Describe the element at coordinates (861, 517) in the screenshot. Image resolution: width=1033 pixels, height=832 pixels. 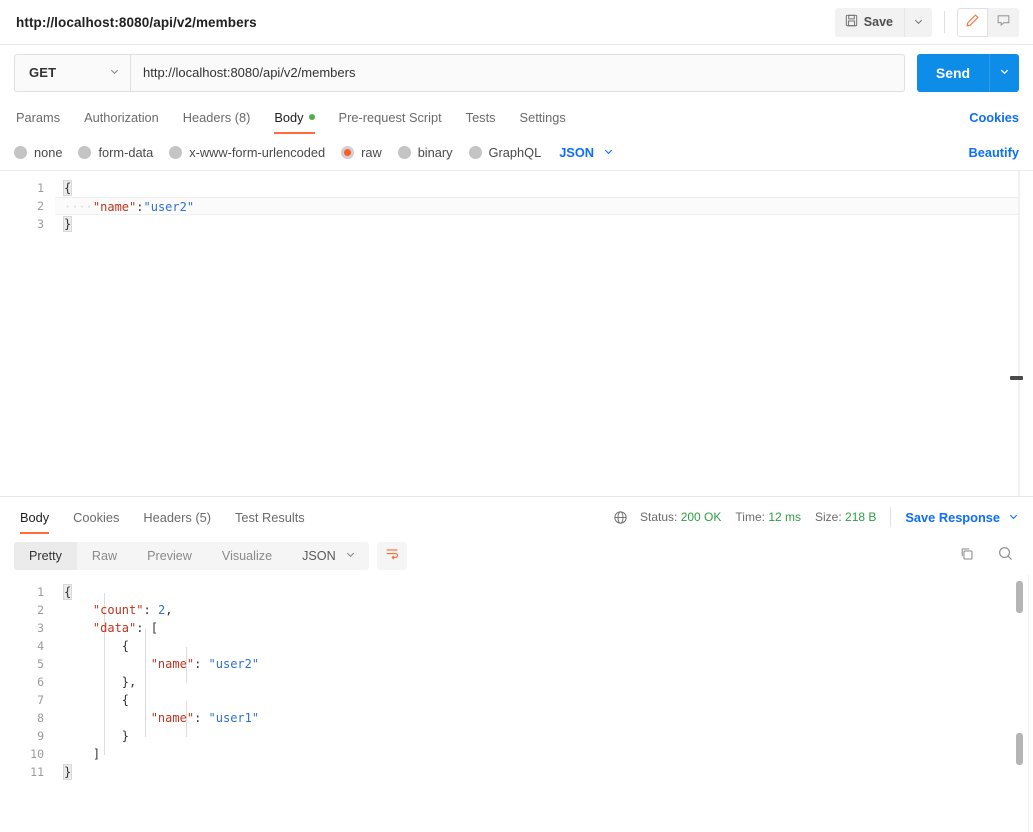
I see `size-value: 218 B` at that location.